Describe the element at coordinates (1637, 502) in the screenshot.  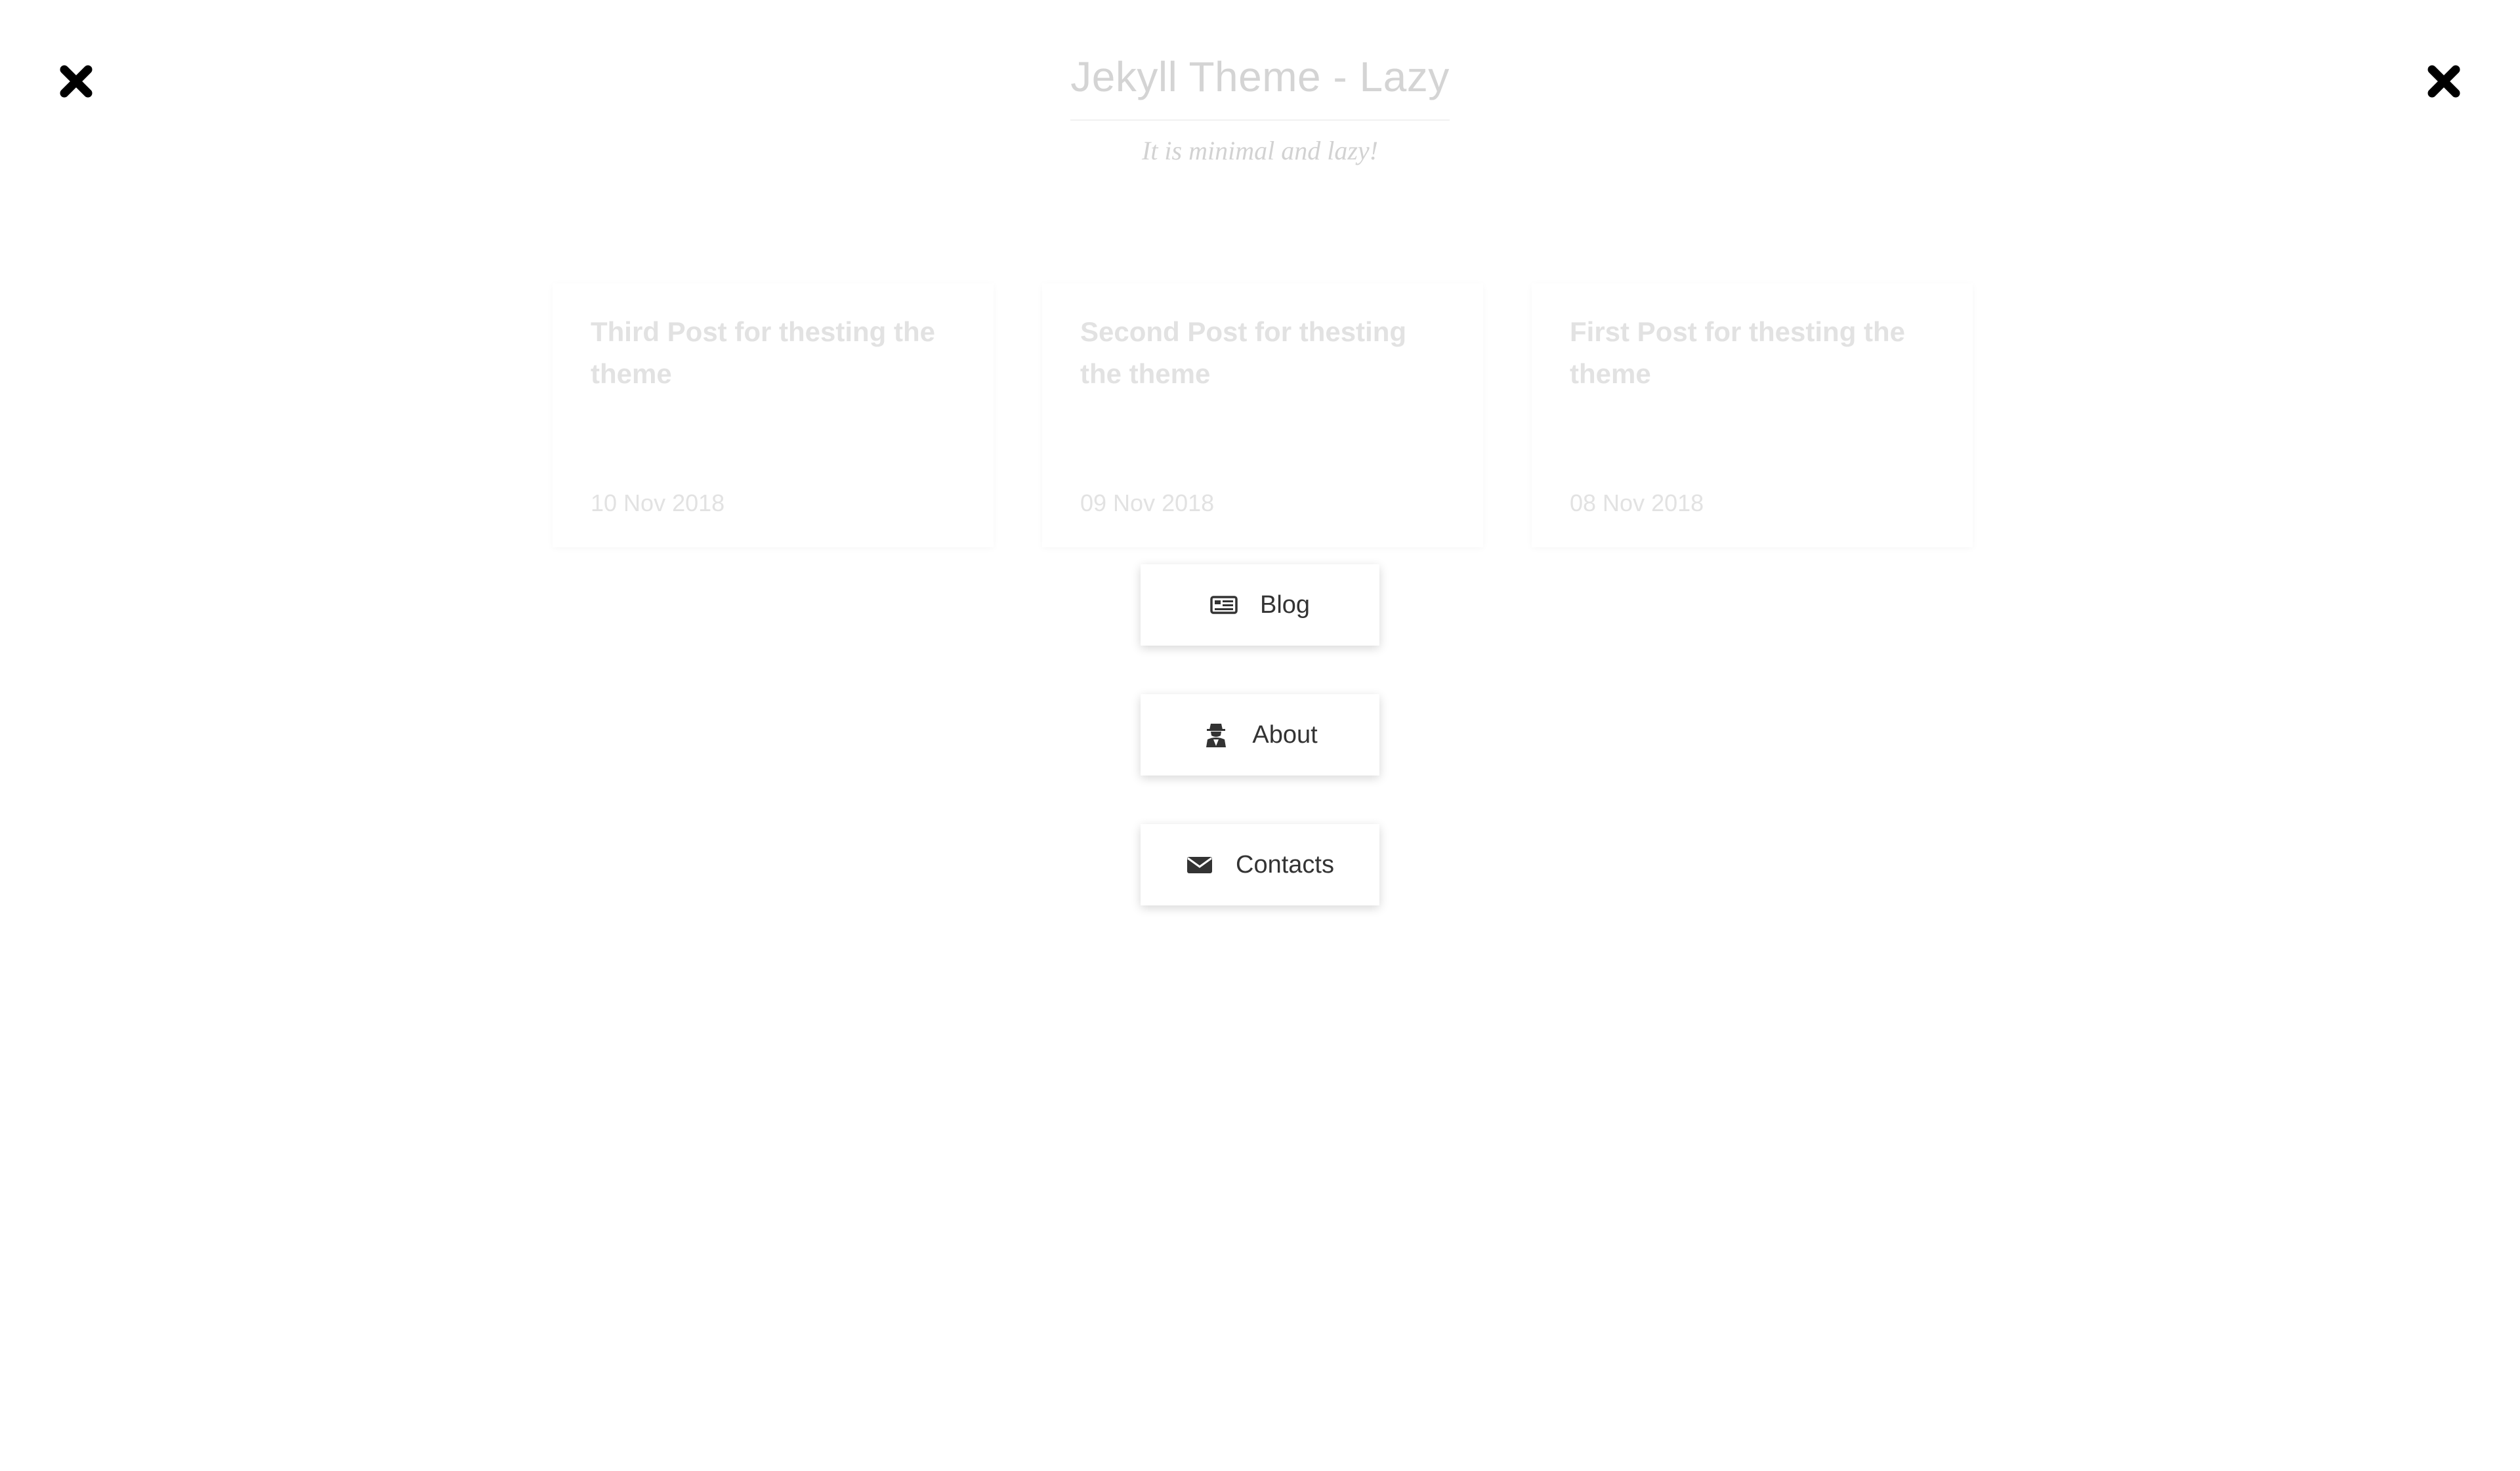
I see `post-date: 08 Nov 2018` at that location.